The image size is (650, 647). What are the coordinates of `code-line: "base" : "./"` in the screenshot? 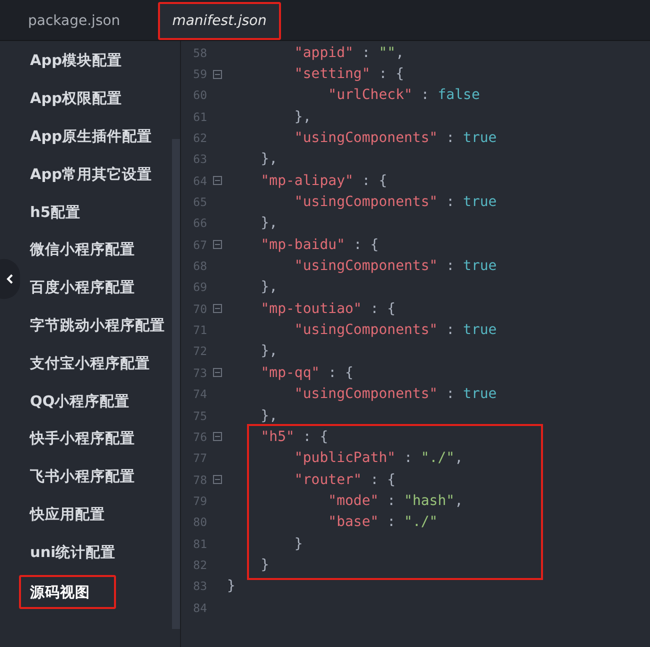 It's located at (382, 522).